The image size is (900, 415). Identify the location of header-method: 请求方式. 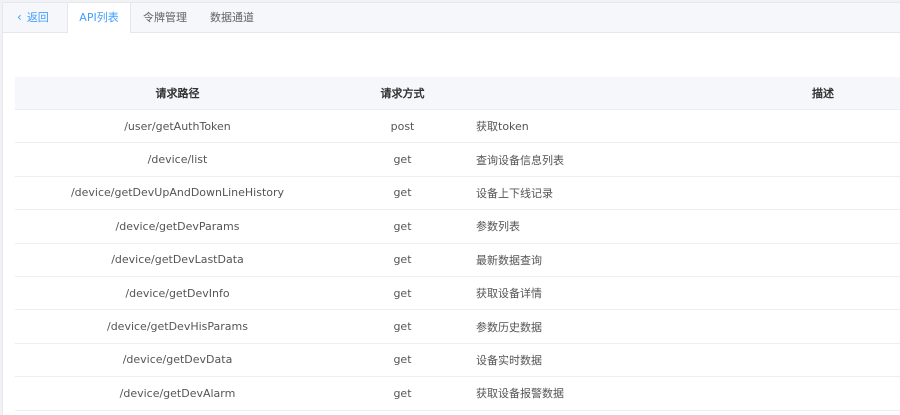
(402, 93).